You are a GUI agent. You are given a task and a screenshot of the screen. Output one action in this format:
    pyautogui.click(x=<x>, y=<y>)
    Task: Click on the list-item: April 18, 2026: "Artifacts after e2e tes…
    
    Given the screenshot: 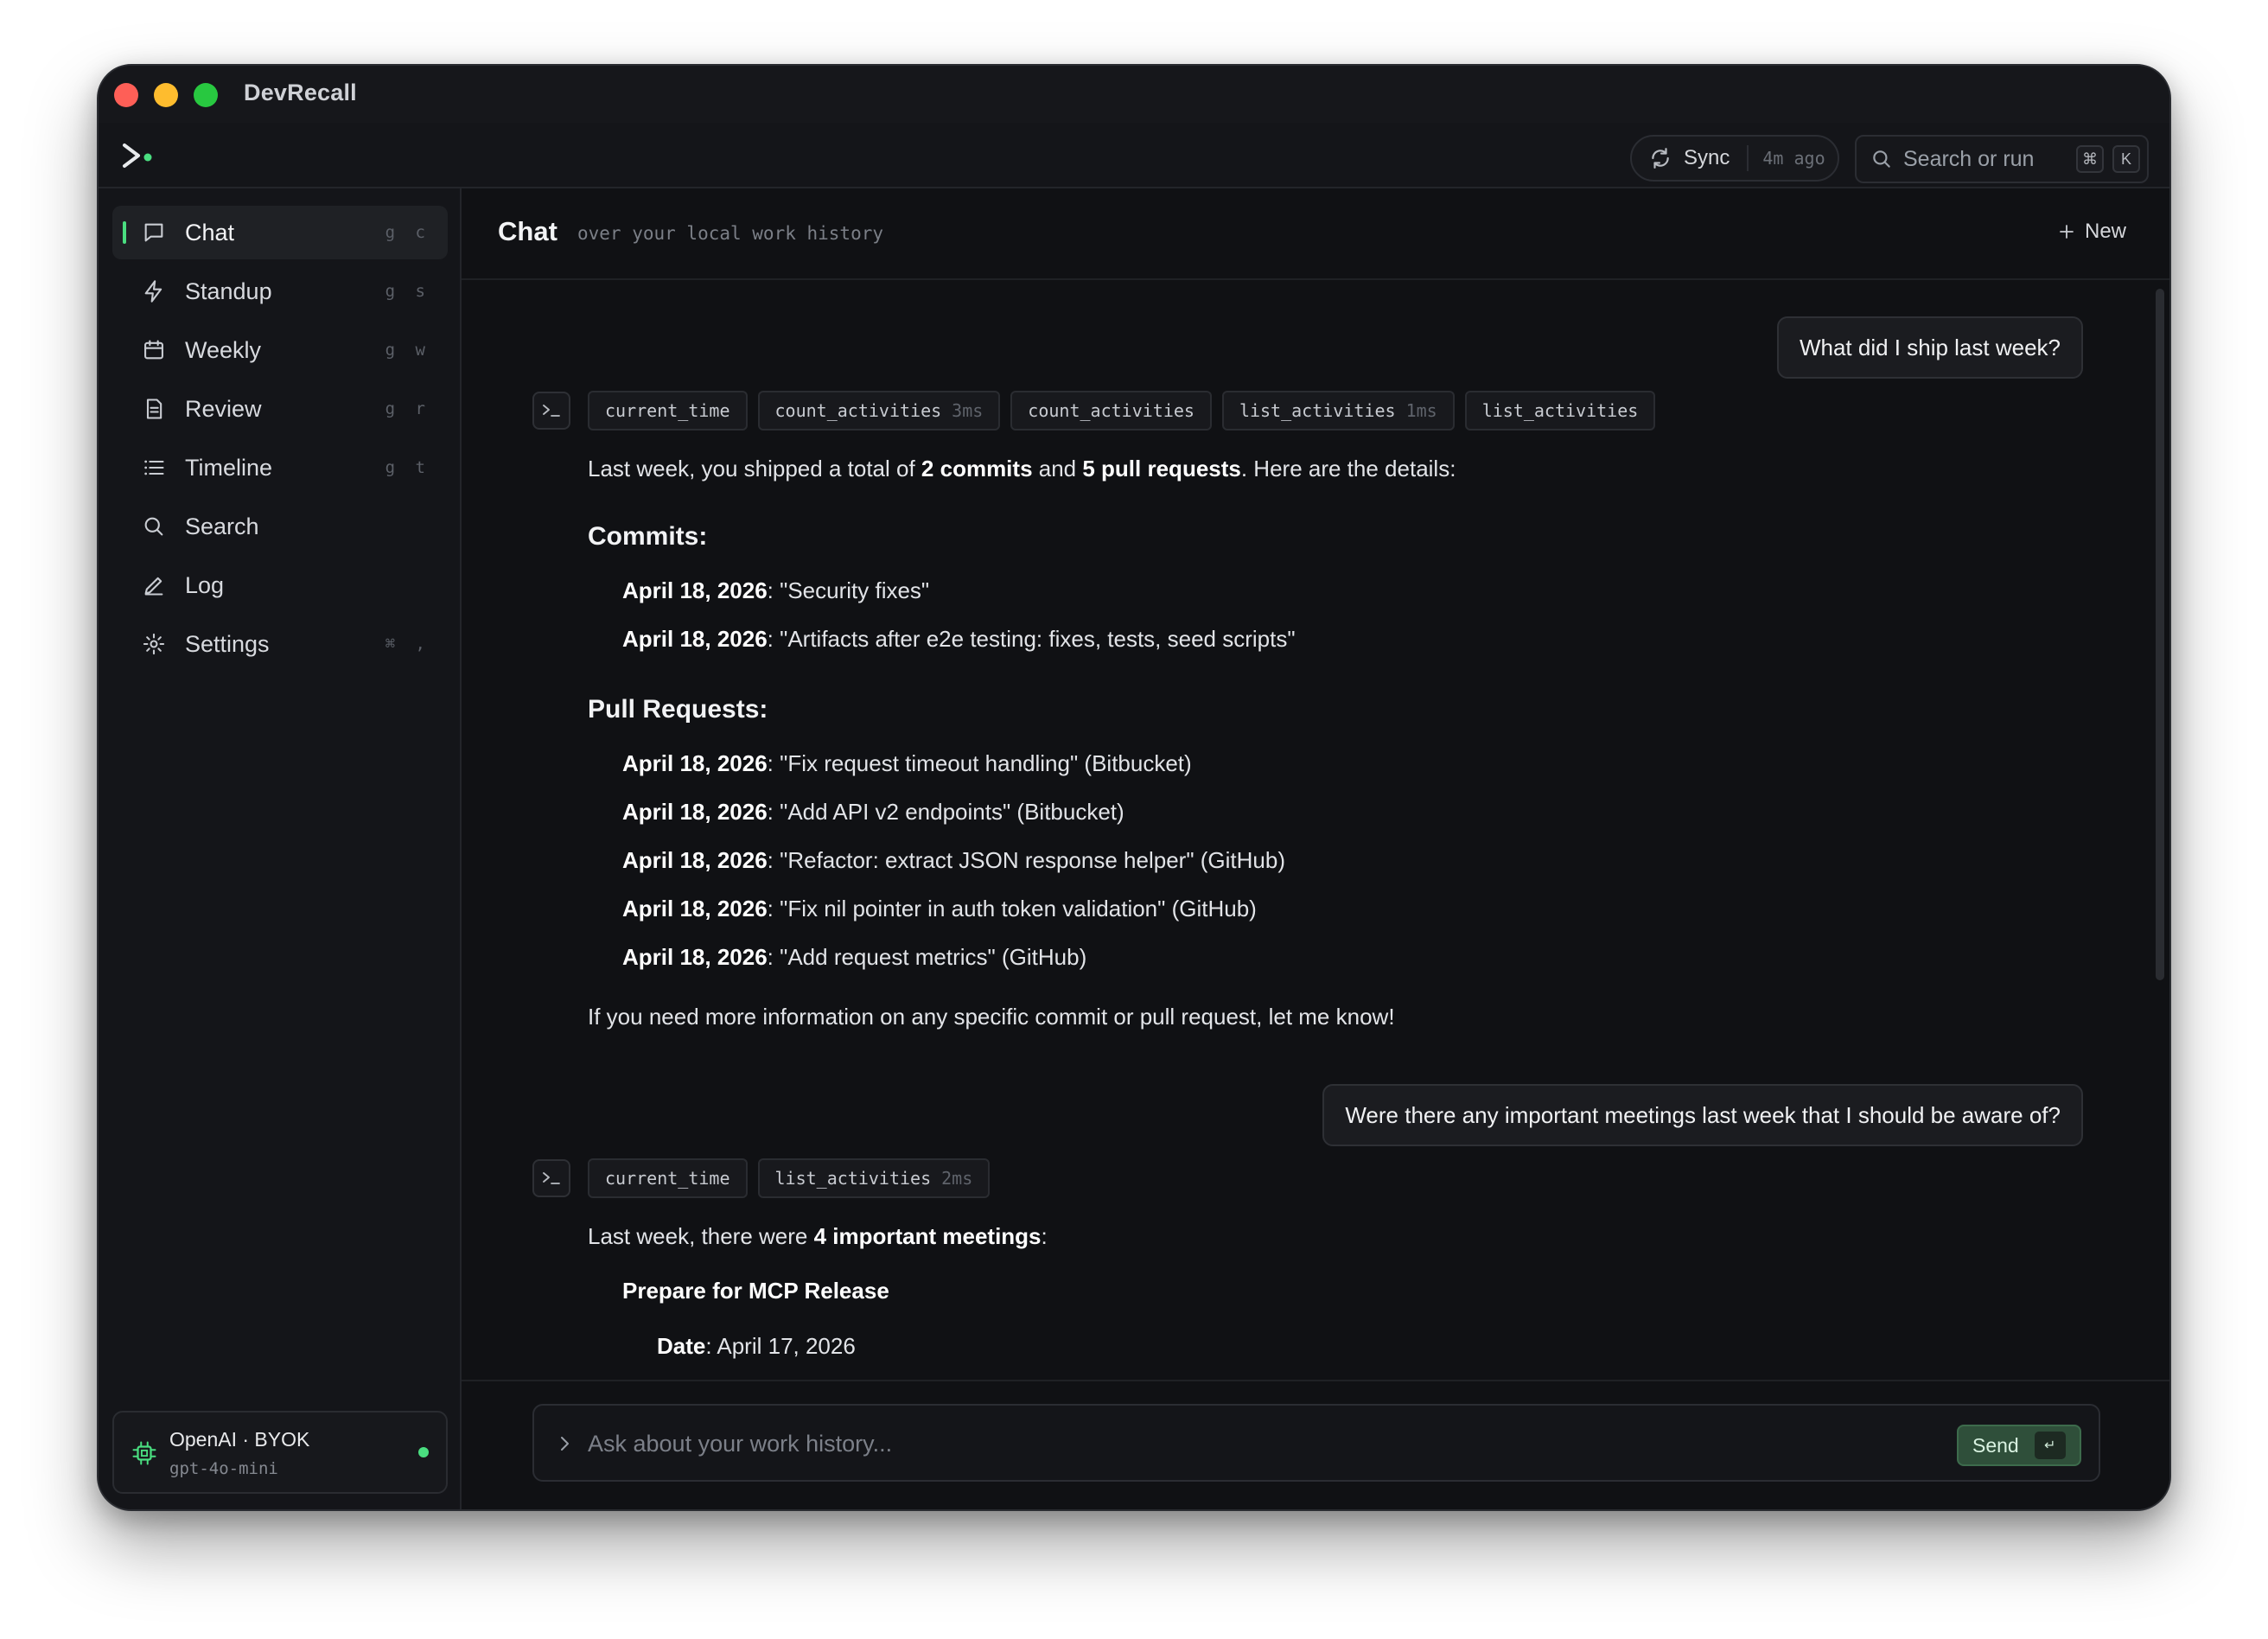 What is the action you would take?
    pyautogui.click(x=959, y=639)
    